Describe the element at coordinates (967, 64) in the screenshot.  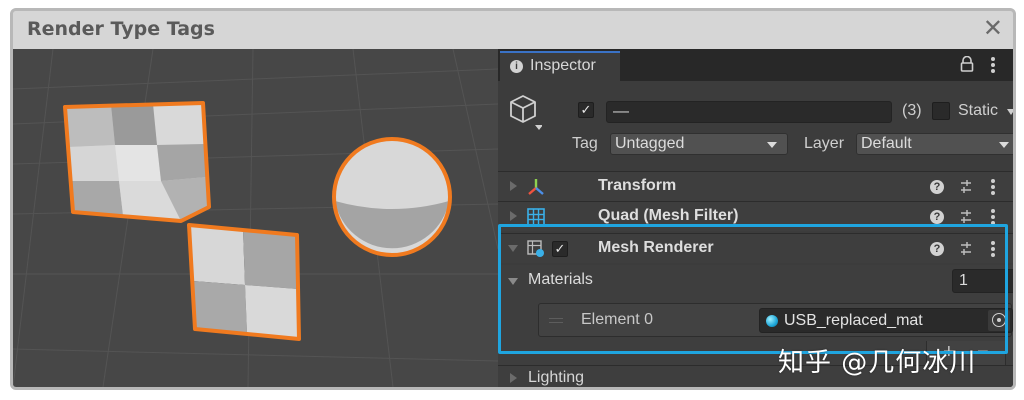
I see `lock-icon` at that location.